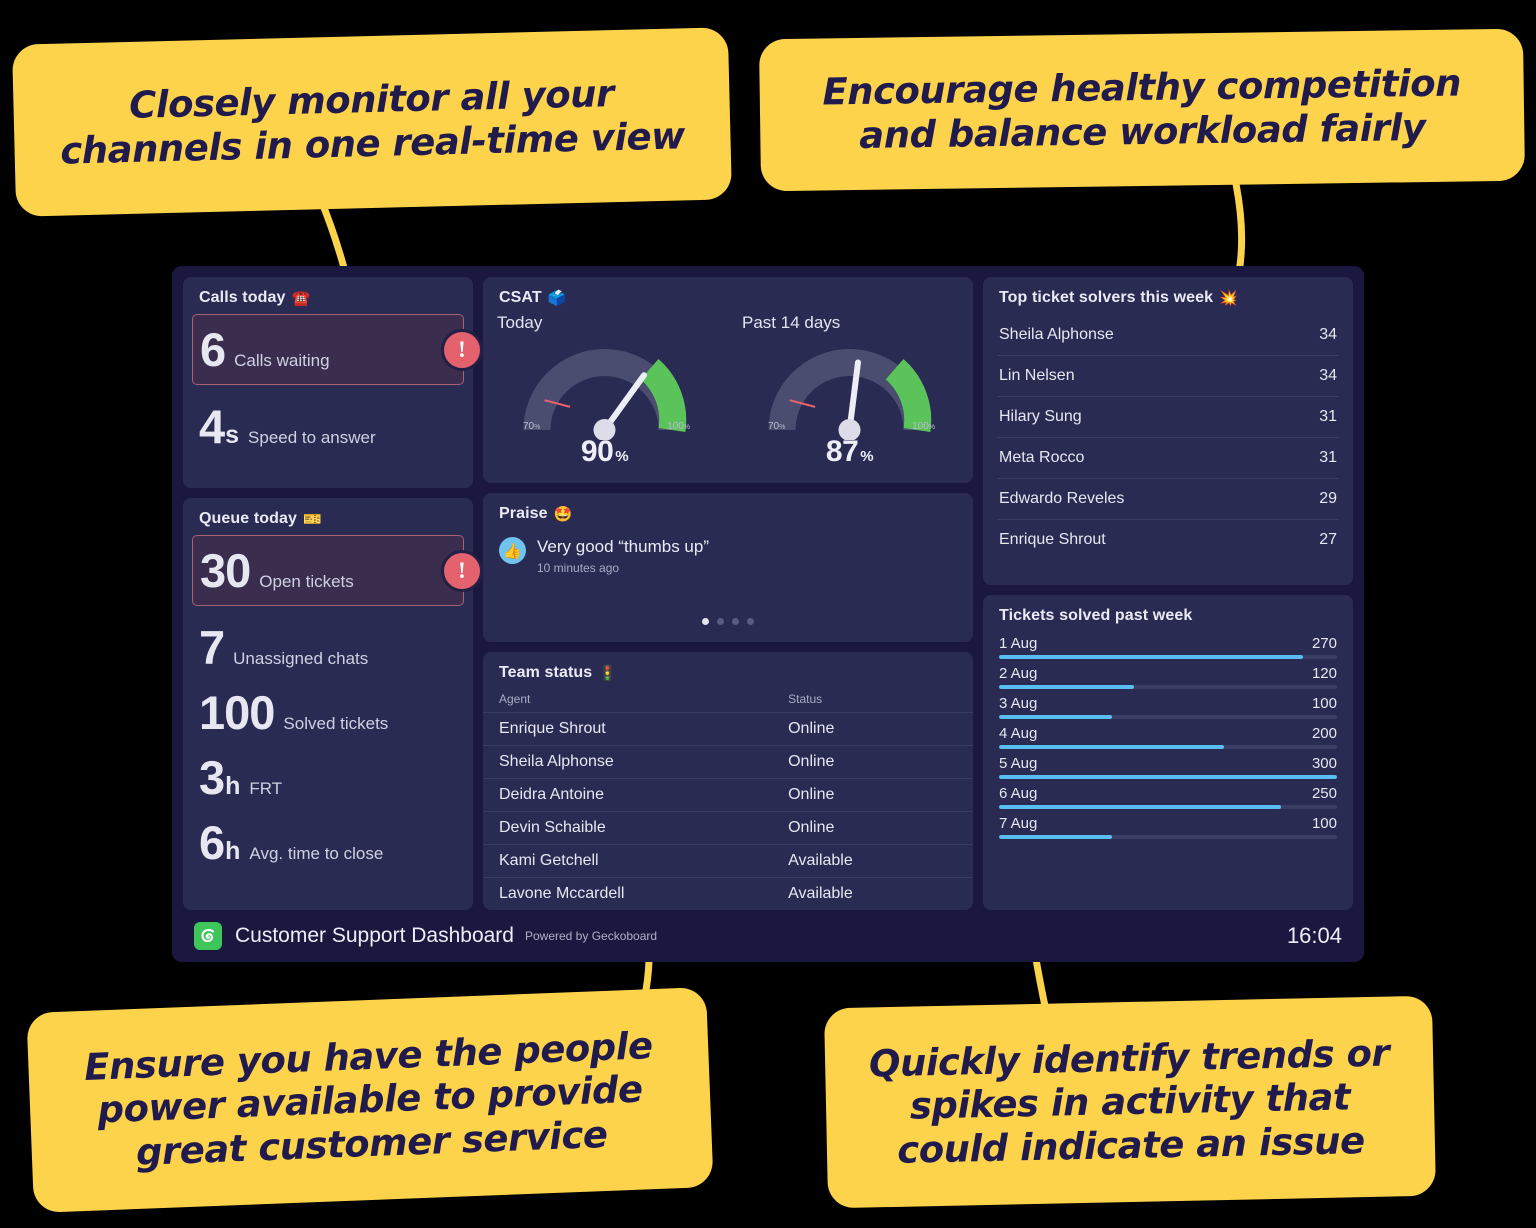 The image size is (1536, 1228). What do you see at coordinates (849, 451) in the screenshot?
I see `gauge-value: 87%` at bounding box center [849, 451].